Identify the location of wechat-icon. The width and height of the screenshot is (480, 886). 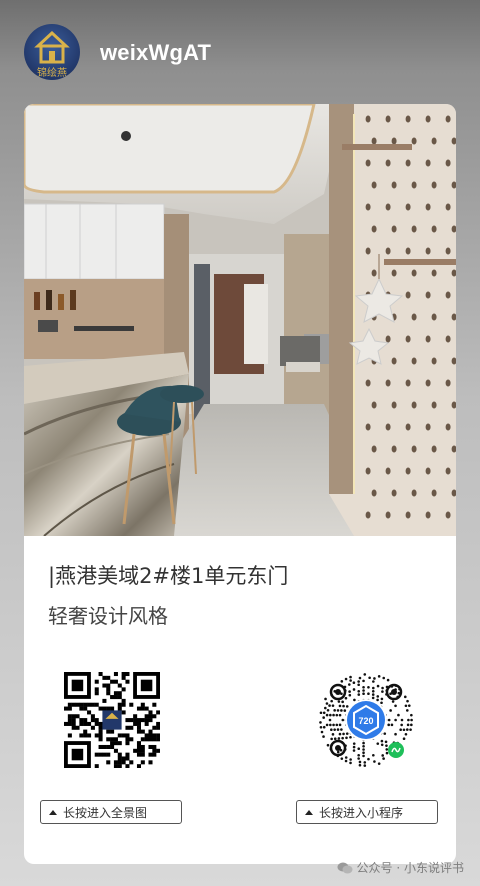
(345, 867).